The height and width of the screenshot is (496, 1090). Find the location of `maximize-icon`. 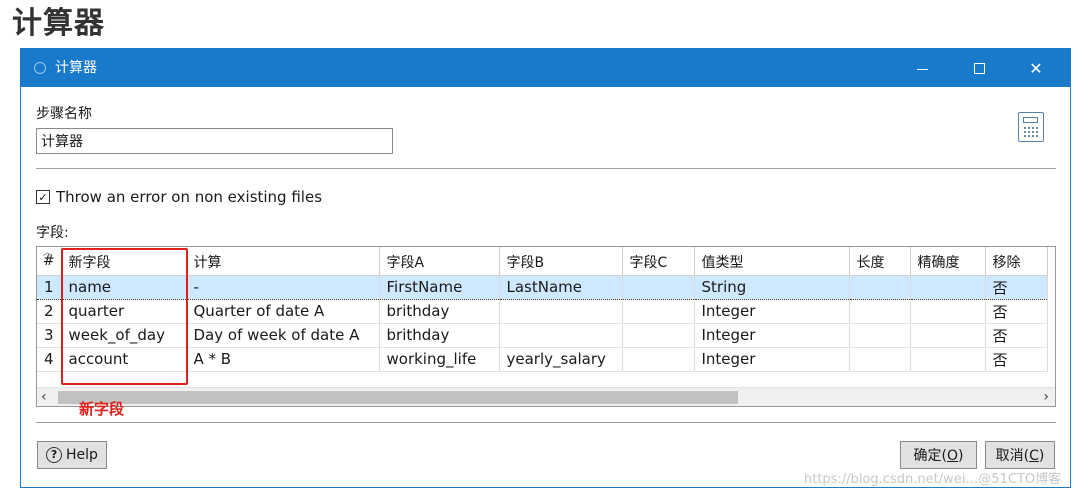

maximize-icon is located at coordinates (979, 68).